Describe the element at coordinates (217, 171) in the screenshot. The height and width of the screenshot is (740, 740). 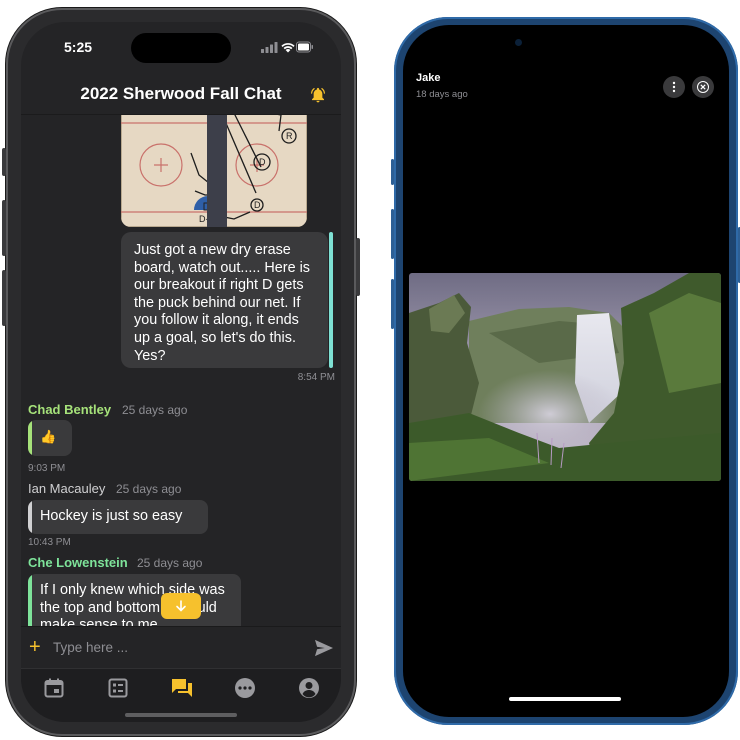
I see `whiteboard-frame` at that location.